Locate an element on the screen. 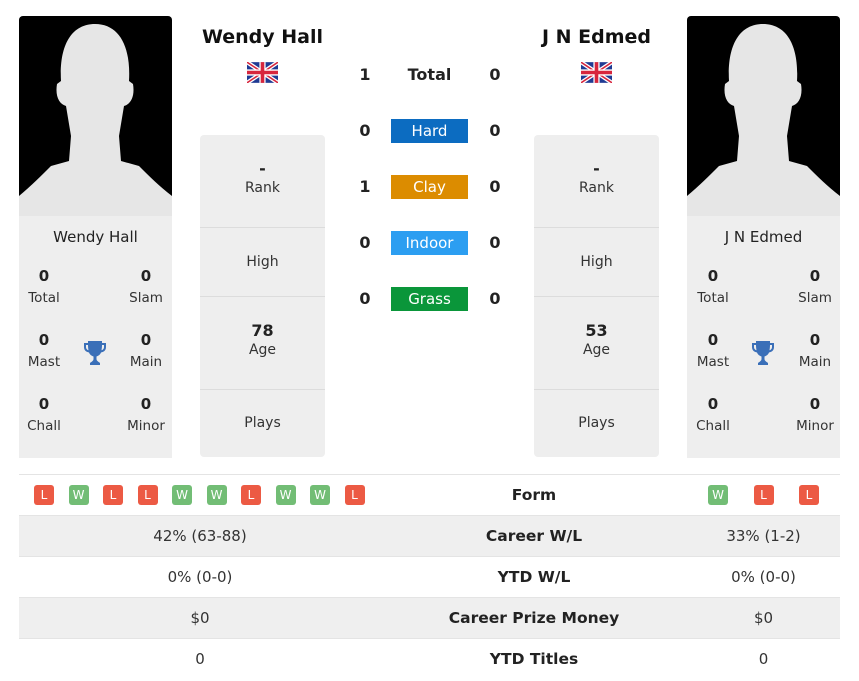 This screenshot has height=681, width=859. form-badges-left: LWLLWWLWWL is located at coordinates (200, 495).